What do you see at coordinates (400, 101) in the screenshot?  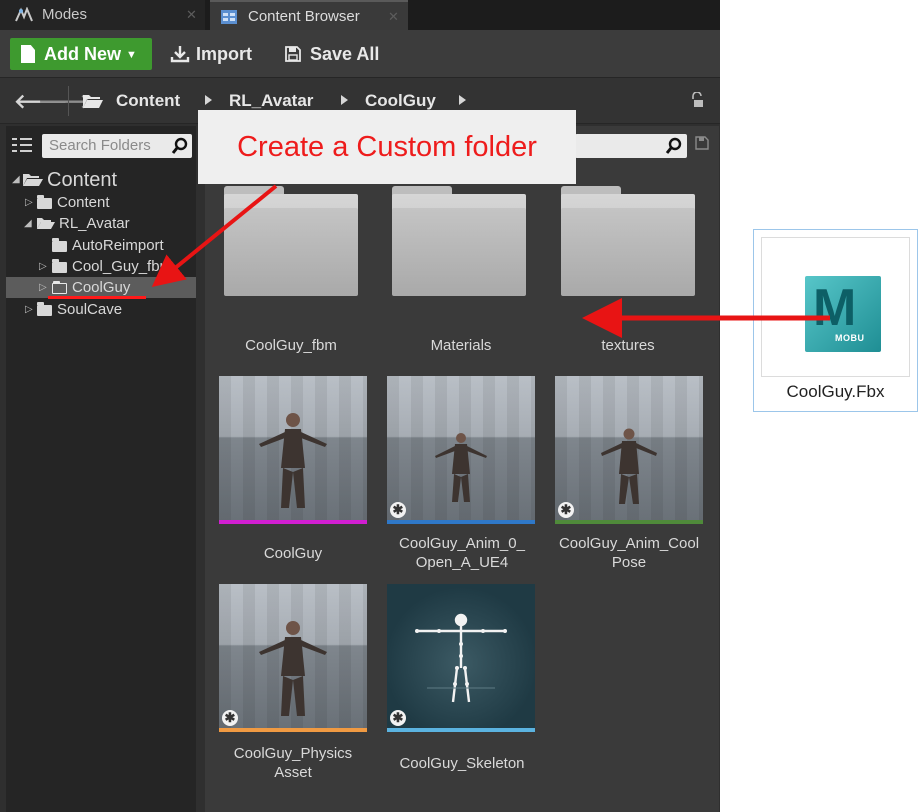 I see `breadcrumb-coolguy: CoolGuy` at bounding box center [400, 101].